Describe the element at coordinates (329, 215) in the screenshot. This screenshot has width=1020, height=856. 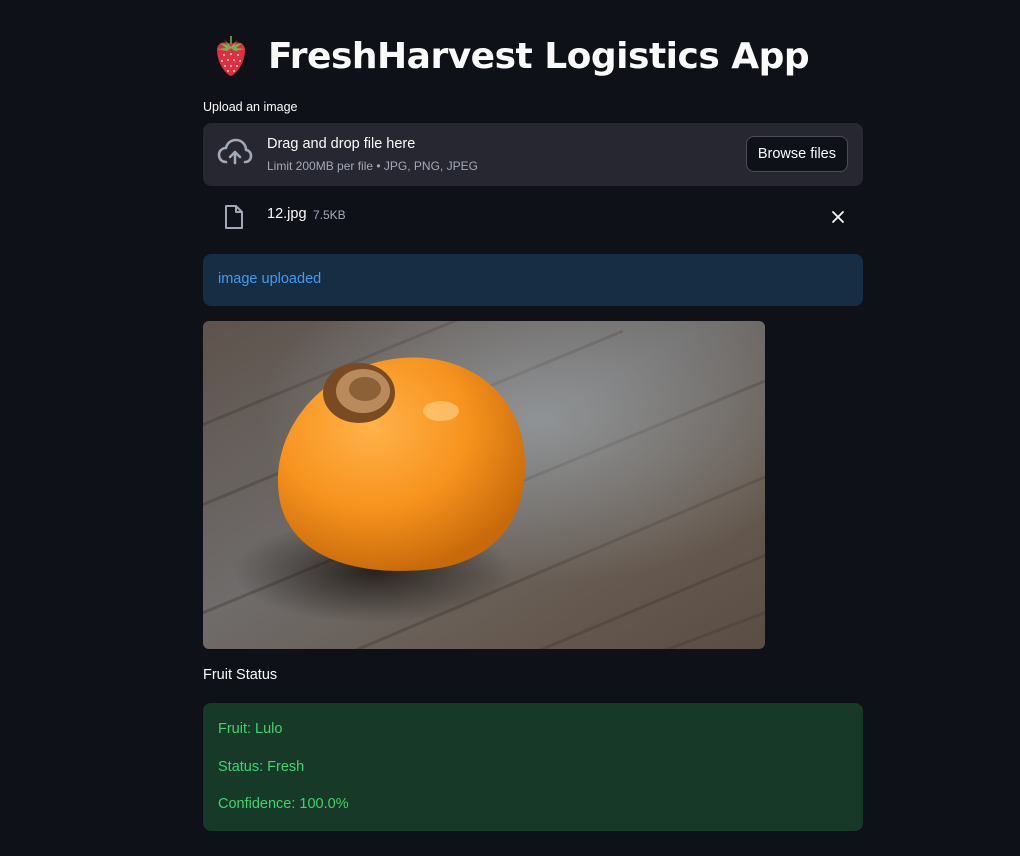
I see `file-size: 7.5KB` at that location.